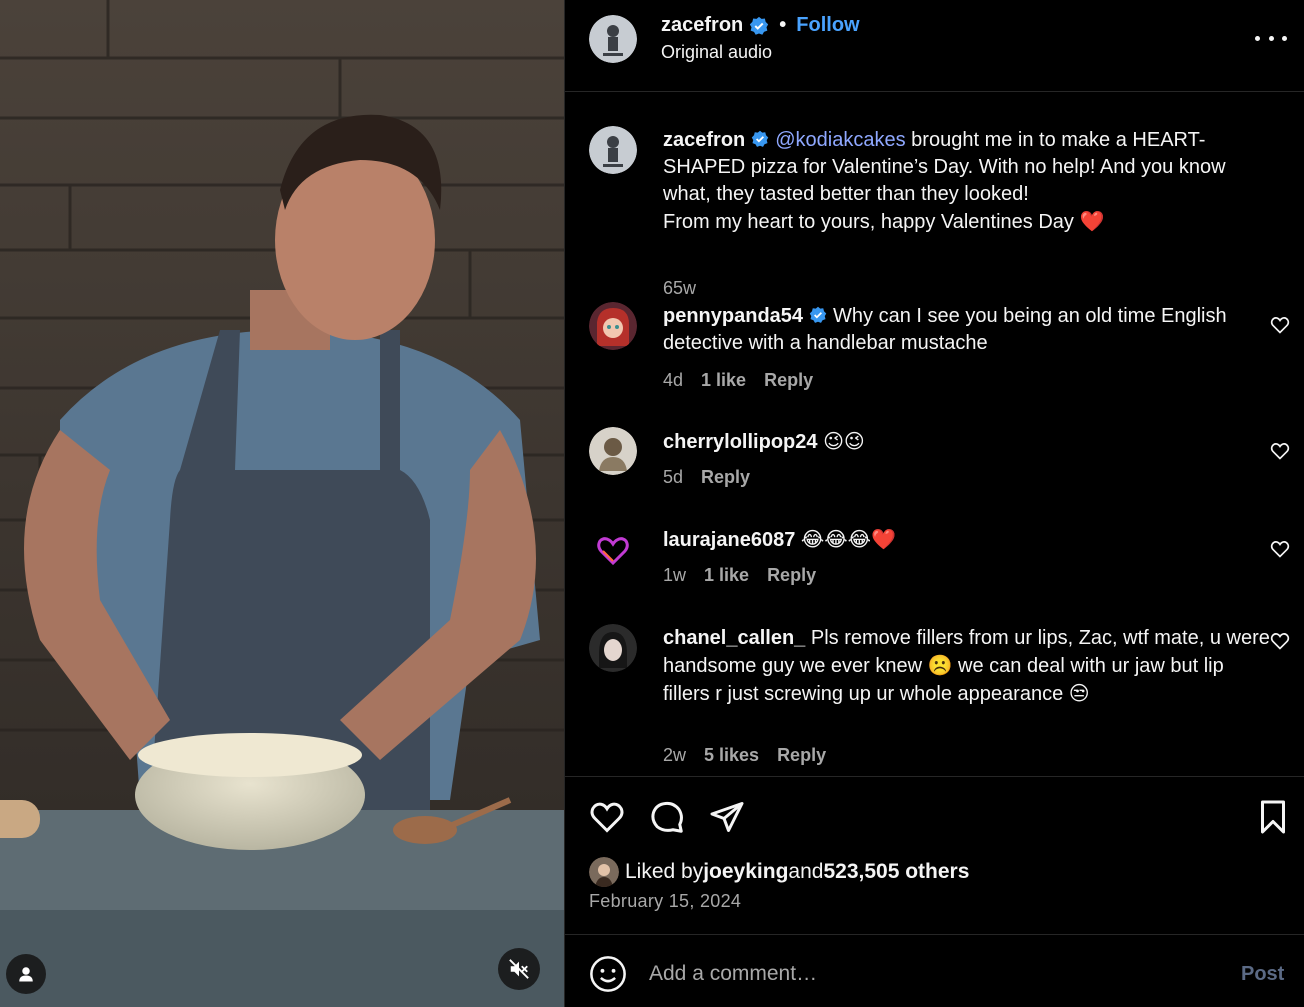 Image resolution: width=1304 pixels, height=1007 pixels. I want to click on commenter-username: laurajane6087, so click(729, 540).